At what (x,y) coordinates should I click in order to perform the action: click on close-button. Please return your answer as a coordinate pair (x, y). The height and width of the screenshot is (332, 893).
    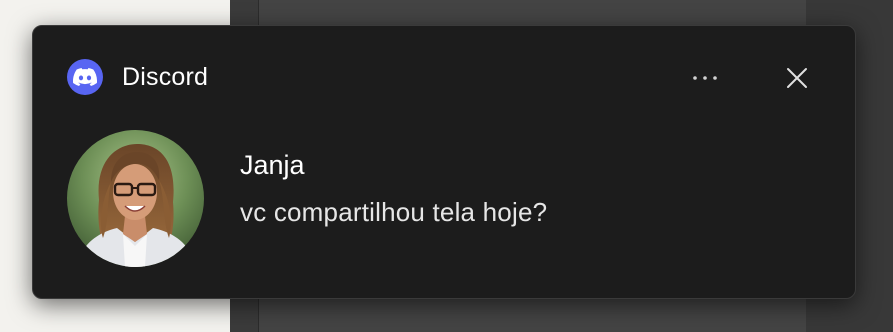
    Looking at the image, I should click on (797, 78).